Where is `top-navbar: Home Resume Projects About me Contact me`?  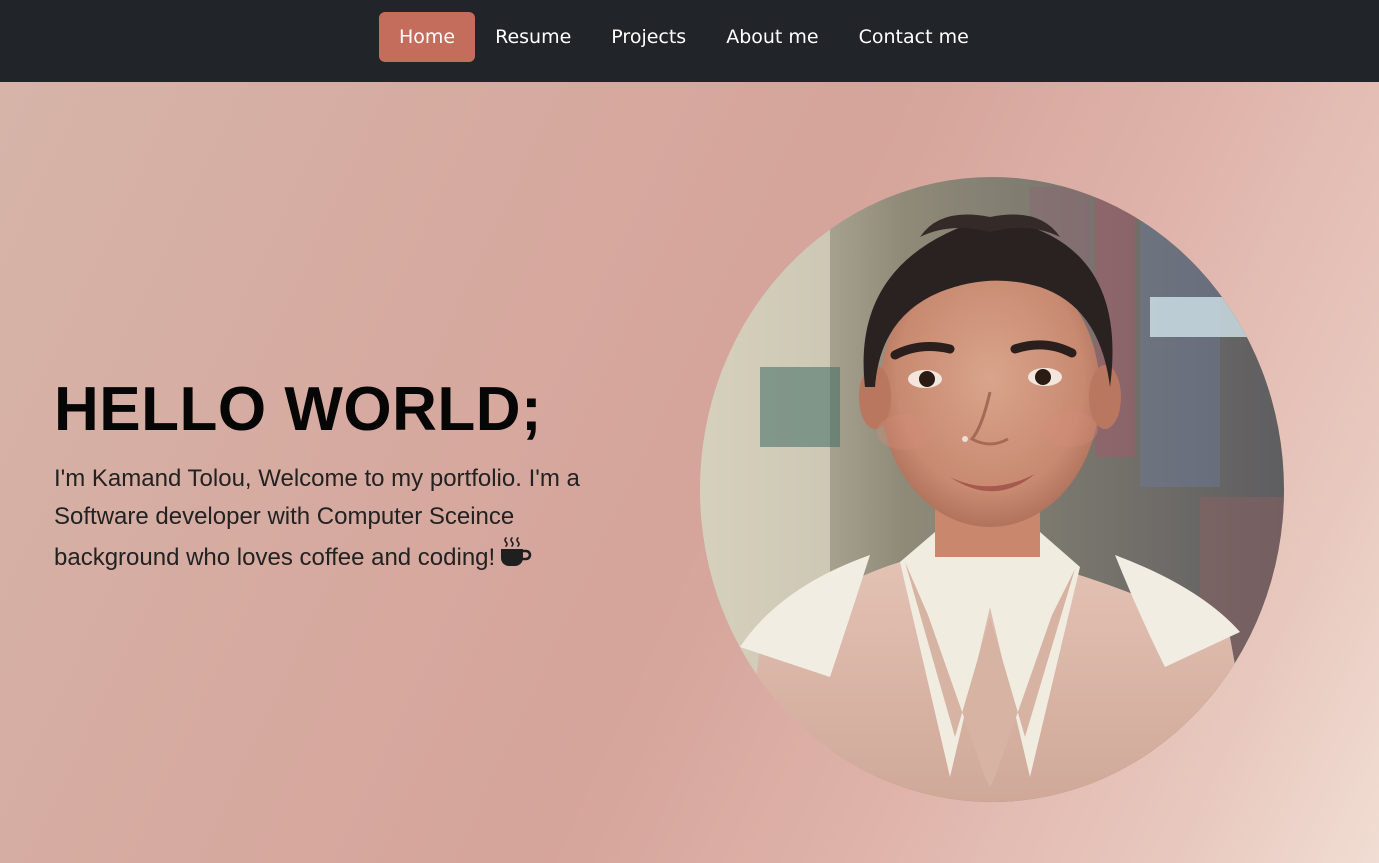
top-navbar: Home Resume Projects About me Contact me is located at coordinates (689, 41).